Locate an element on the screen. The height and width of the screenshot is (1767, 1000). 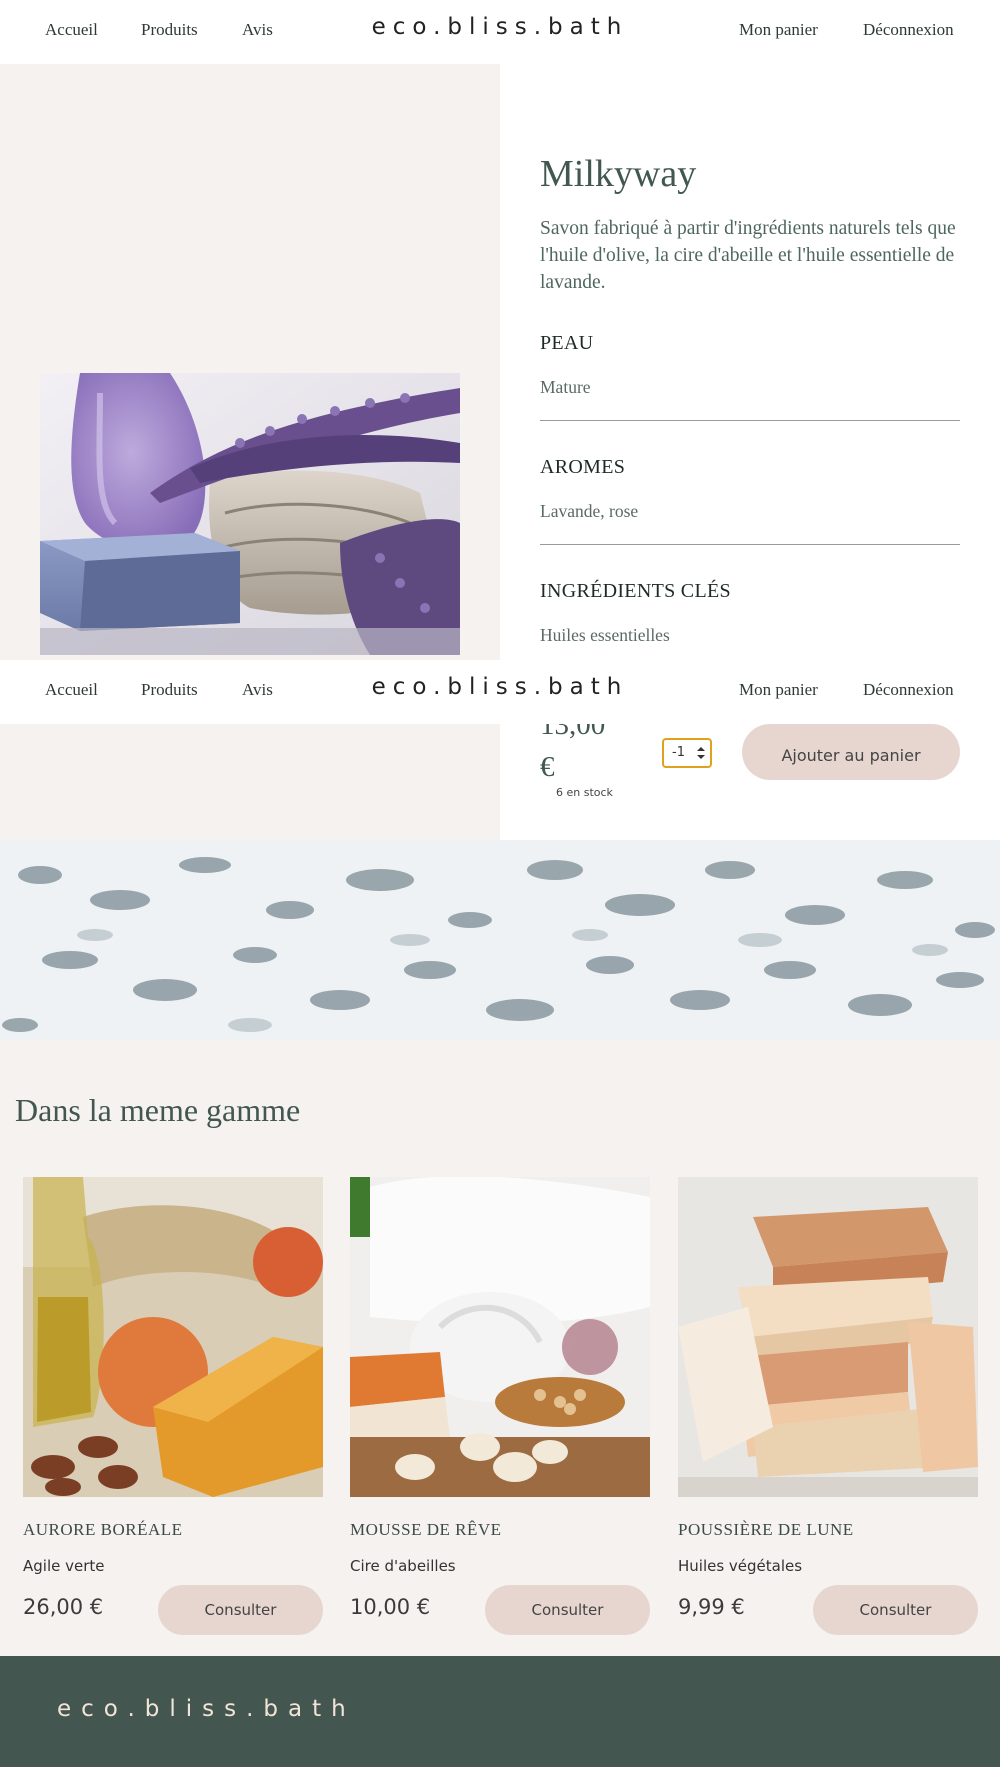
orange-soap-photo is located at coordinates (173, 1337).